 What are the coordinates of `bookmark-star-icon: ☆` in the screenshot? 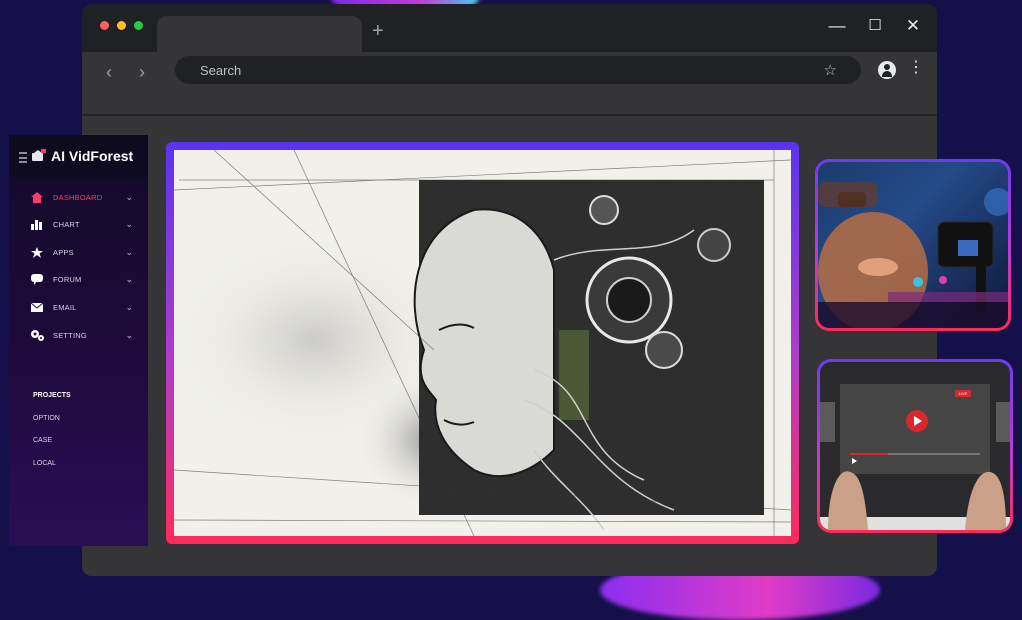 It's located at (830, 70).